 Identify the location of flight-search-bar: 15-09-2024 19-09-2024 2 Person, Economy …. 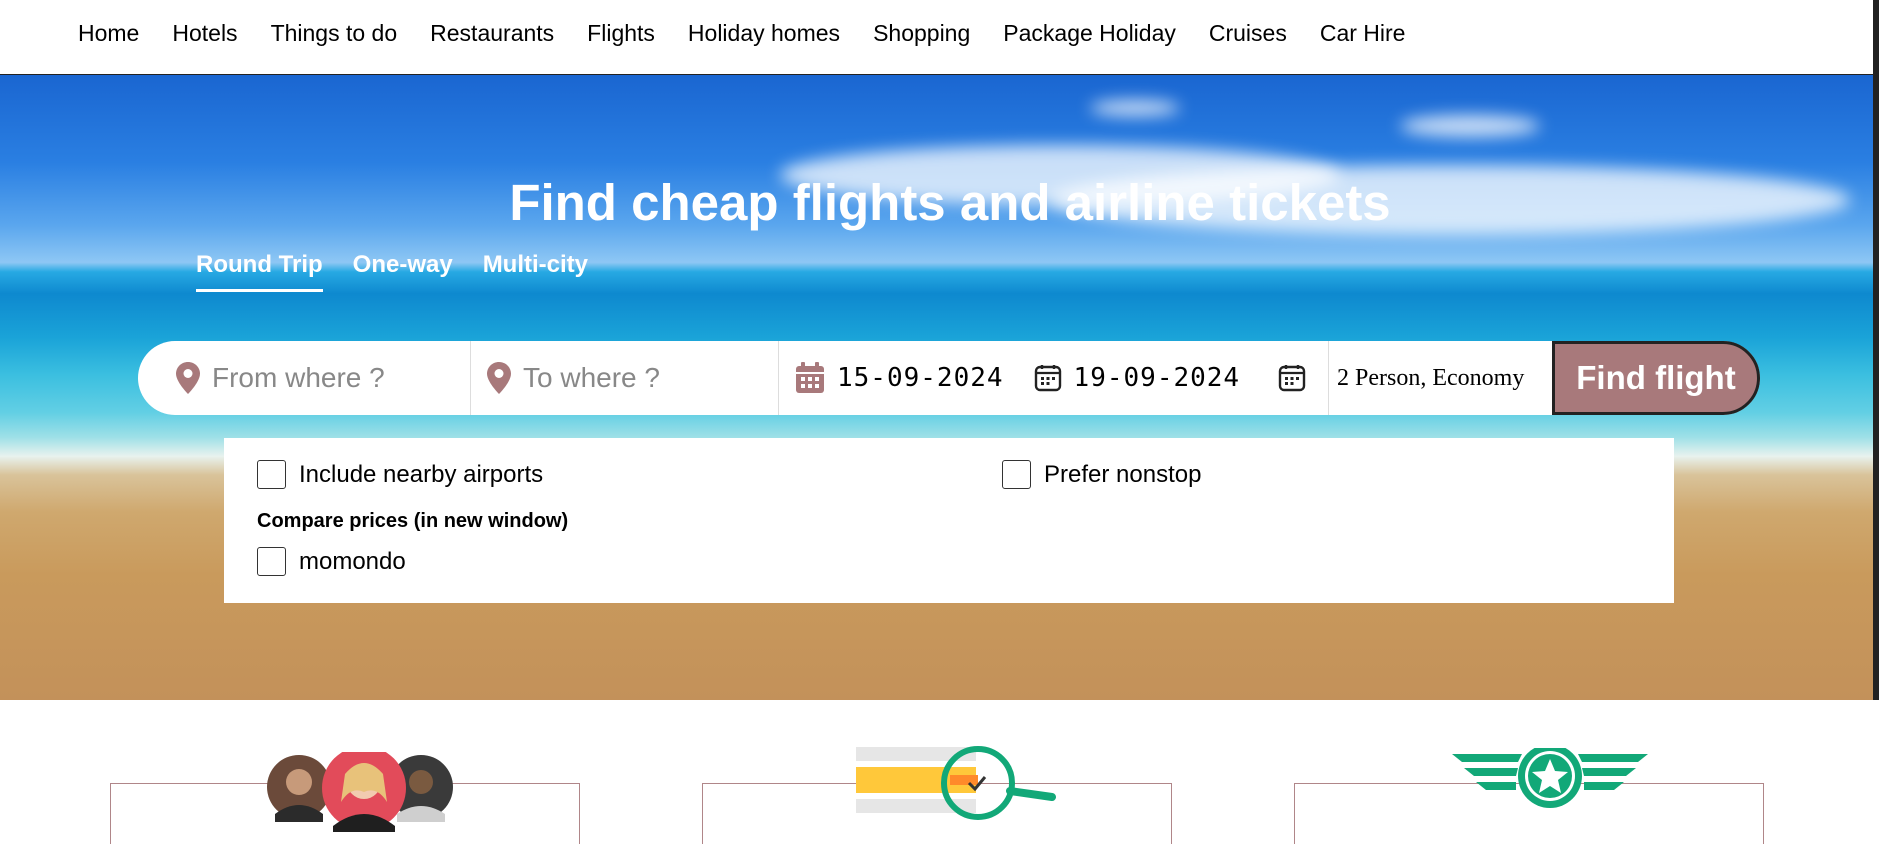
(949, 378).